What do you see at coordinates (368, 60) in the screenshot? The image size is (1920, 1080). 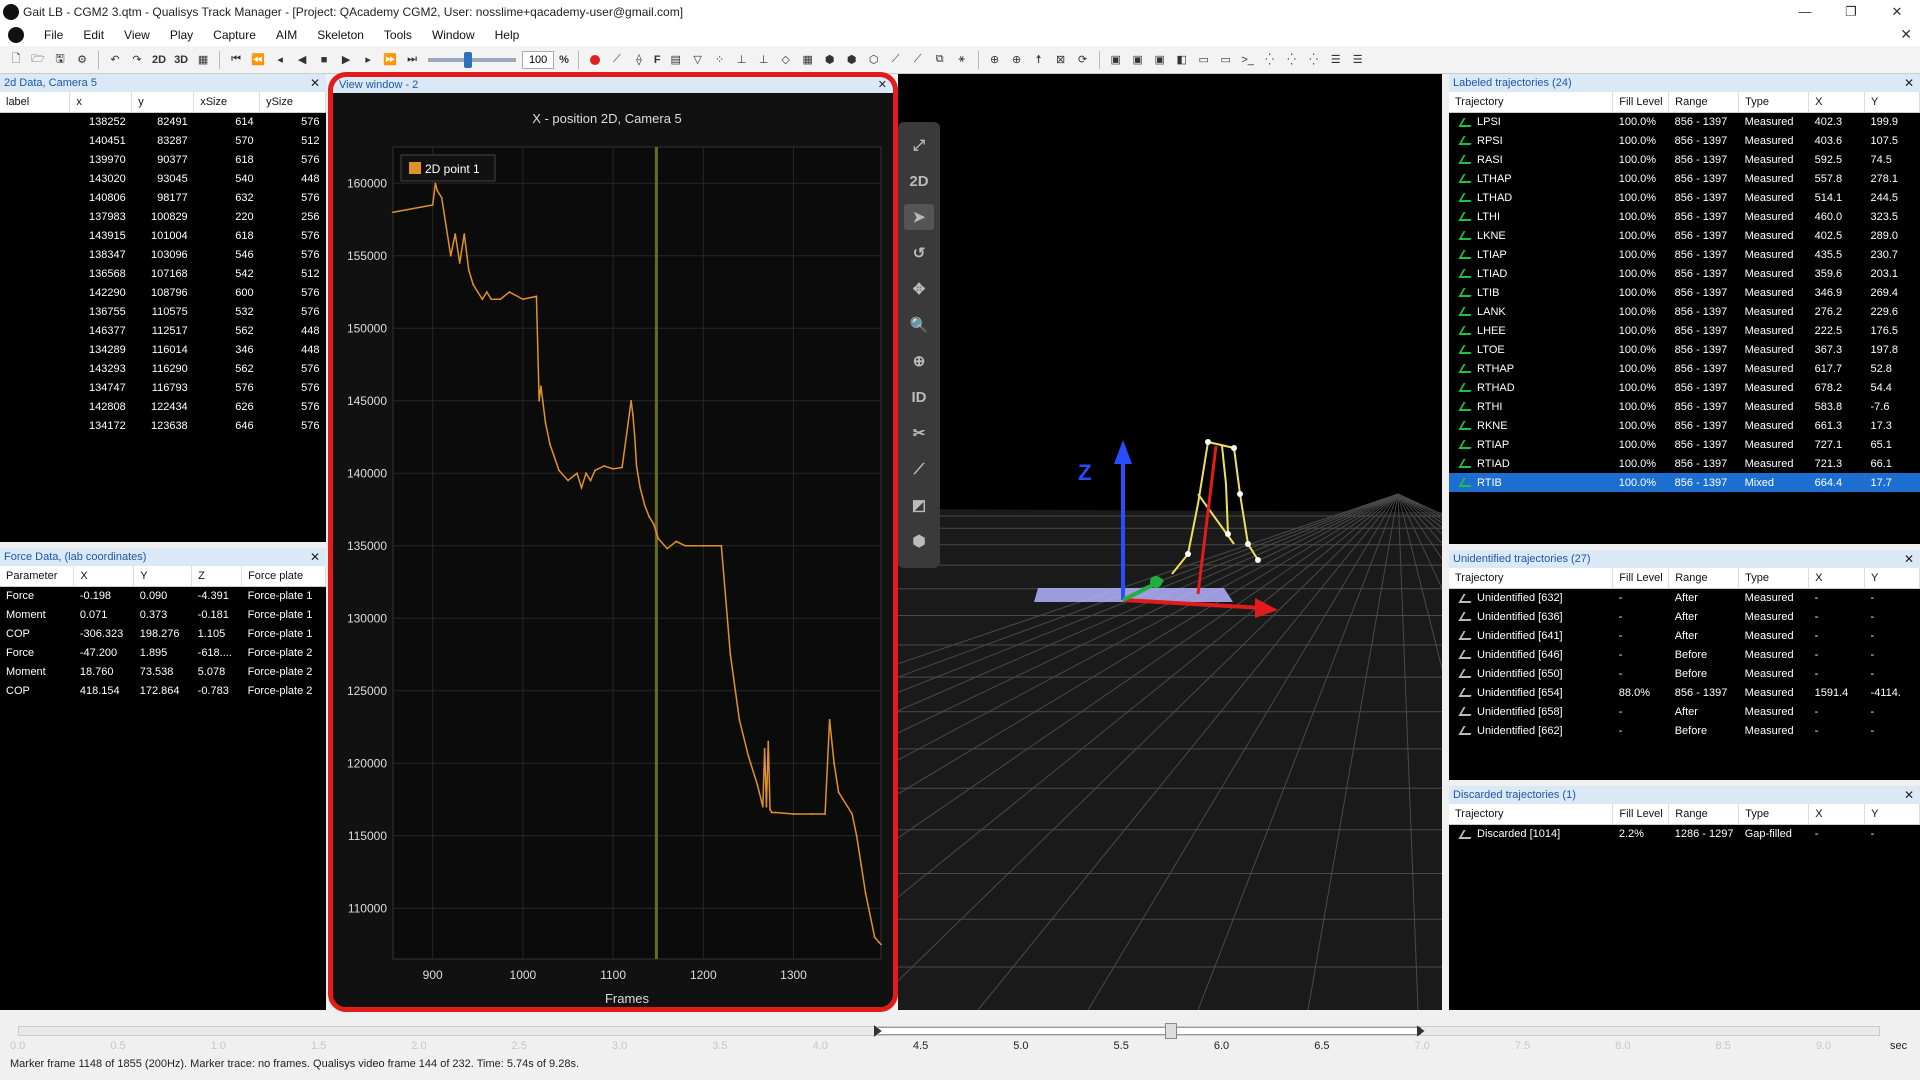 I see `step-forward-icon: ▸` at bounding box center [368, 60].